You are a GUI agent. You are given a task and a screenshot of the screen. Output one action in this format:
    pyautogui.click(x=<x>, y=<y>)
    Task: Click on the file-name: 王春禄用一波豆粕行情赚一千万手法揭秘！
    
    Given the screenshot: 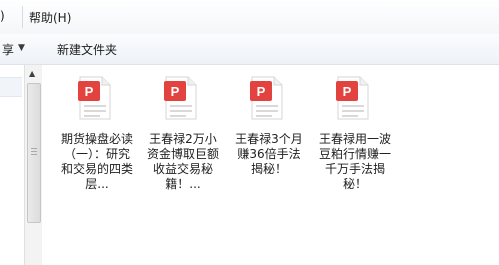 What is the action you would take?
    pyautogui.click(x=354, y=161)
    